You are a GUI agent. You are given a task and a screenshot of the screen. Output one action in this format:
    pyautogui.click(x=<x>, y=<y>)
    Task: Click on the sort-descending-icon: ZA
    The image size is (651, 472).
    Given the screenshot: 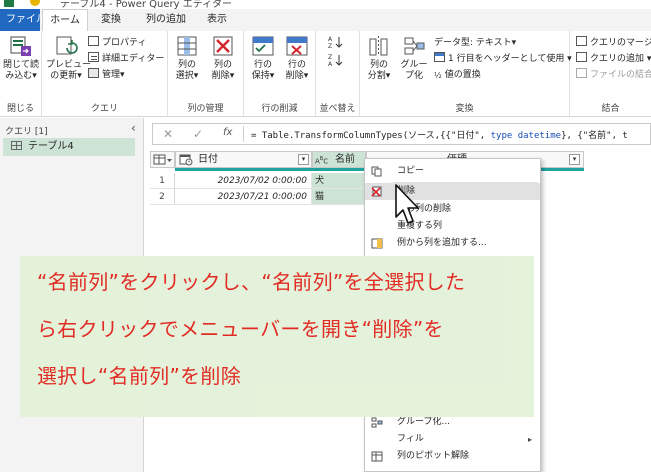 What is the action you would take?
    pyautogui.click(x=335, y=61)
    